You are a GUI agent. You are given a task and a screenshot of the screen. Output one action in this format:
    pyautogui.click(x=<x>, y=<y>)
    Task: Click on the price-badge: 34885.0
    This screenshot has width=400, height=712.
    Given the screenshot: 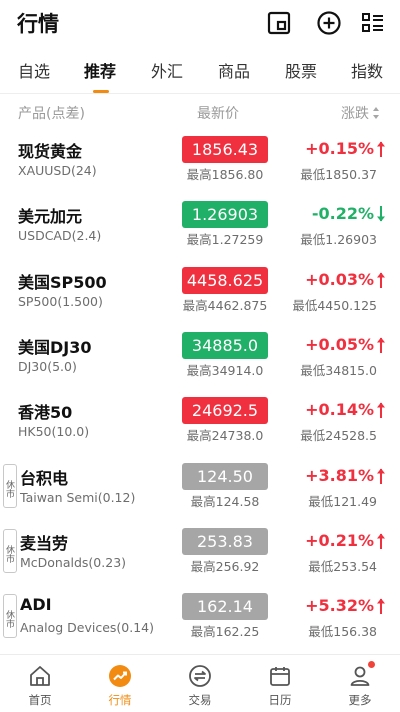 What is the action you would take?
    pyautogui.click(x=225, y=345)
    